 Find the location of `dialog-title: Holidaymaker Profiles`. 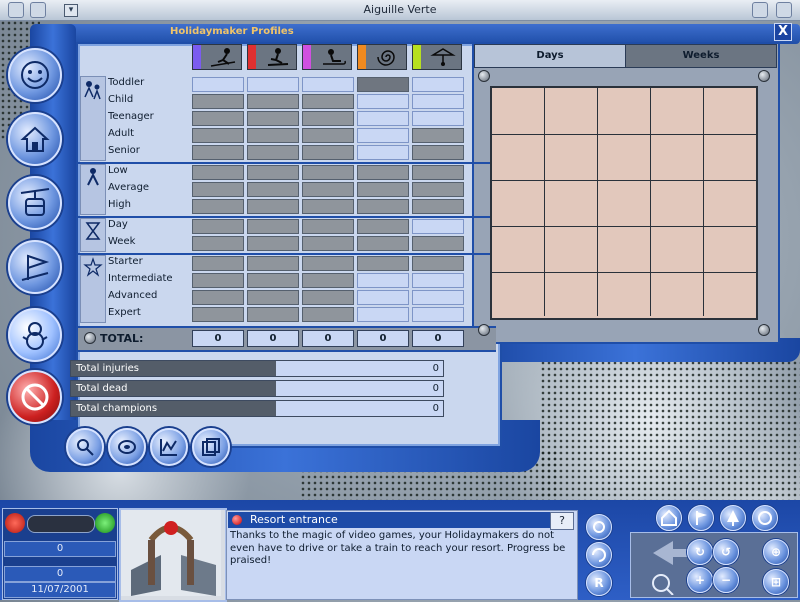

dialog-title: Holidaymaker Profiles is located at coordinates (232, 31).